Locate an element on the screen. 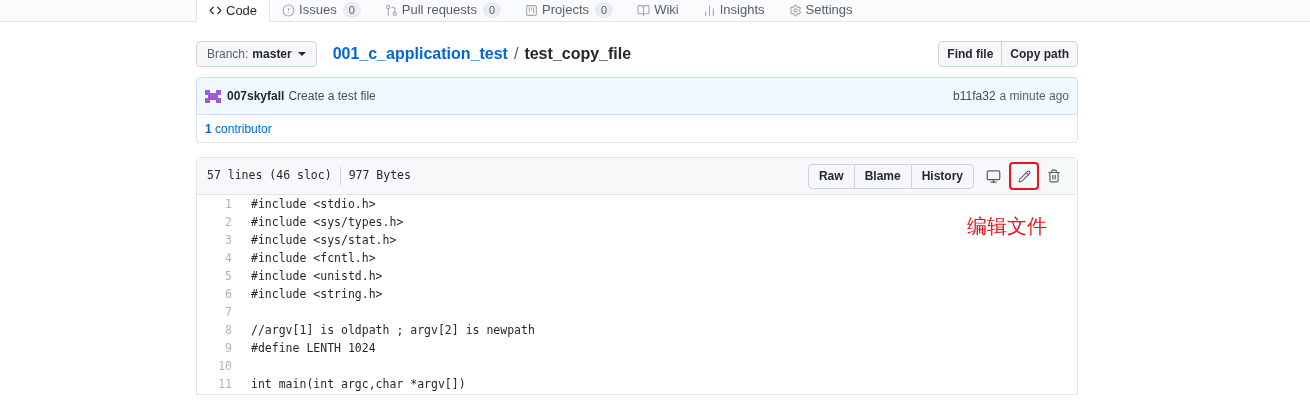  commit-time: a minute ago is located at coordinates (1034, 96).